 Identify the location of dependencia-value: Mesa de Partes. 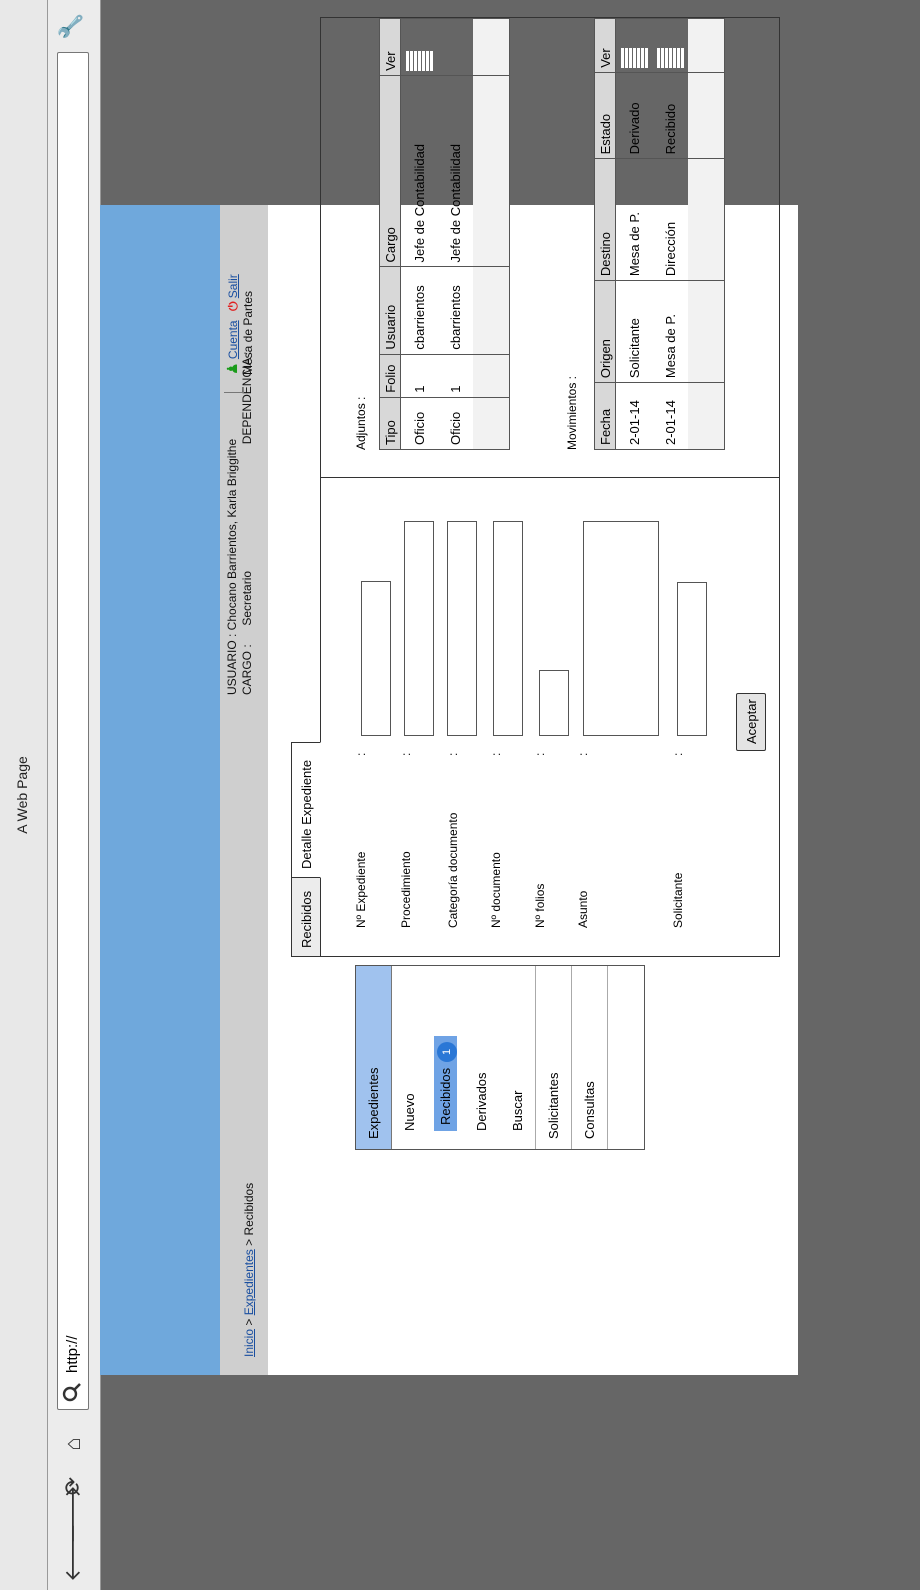
(248, 332).